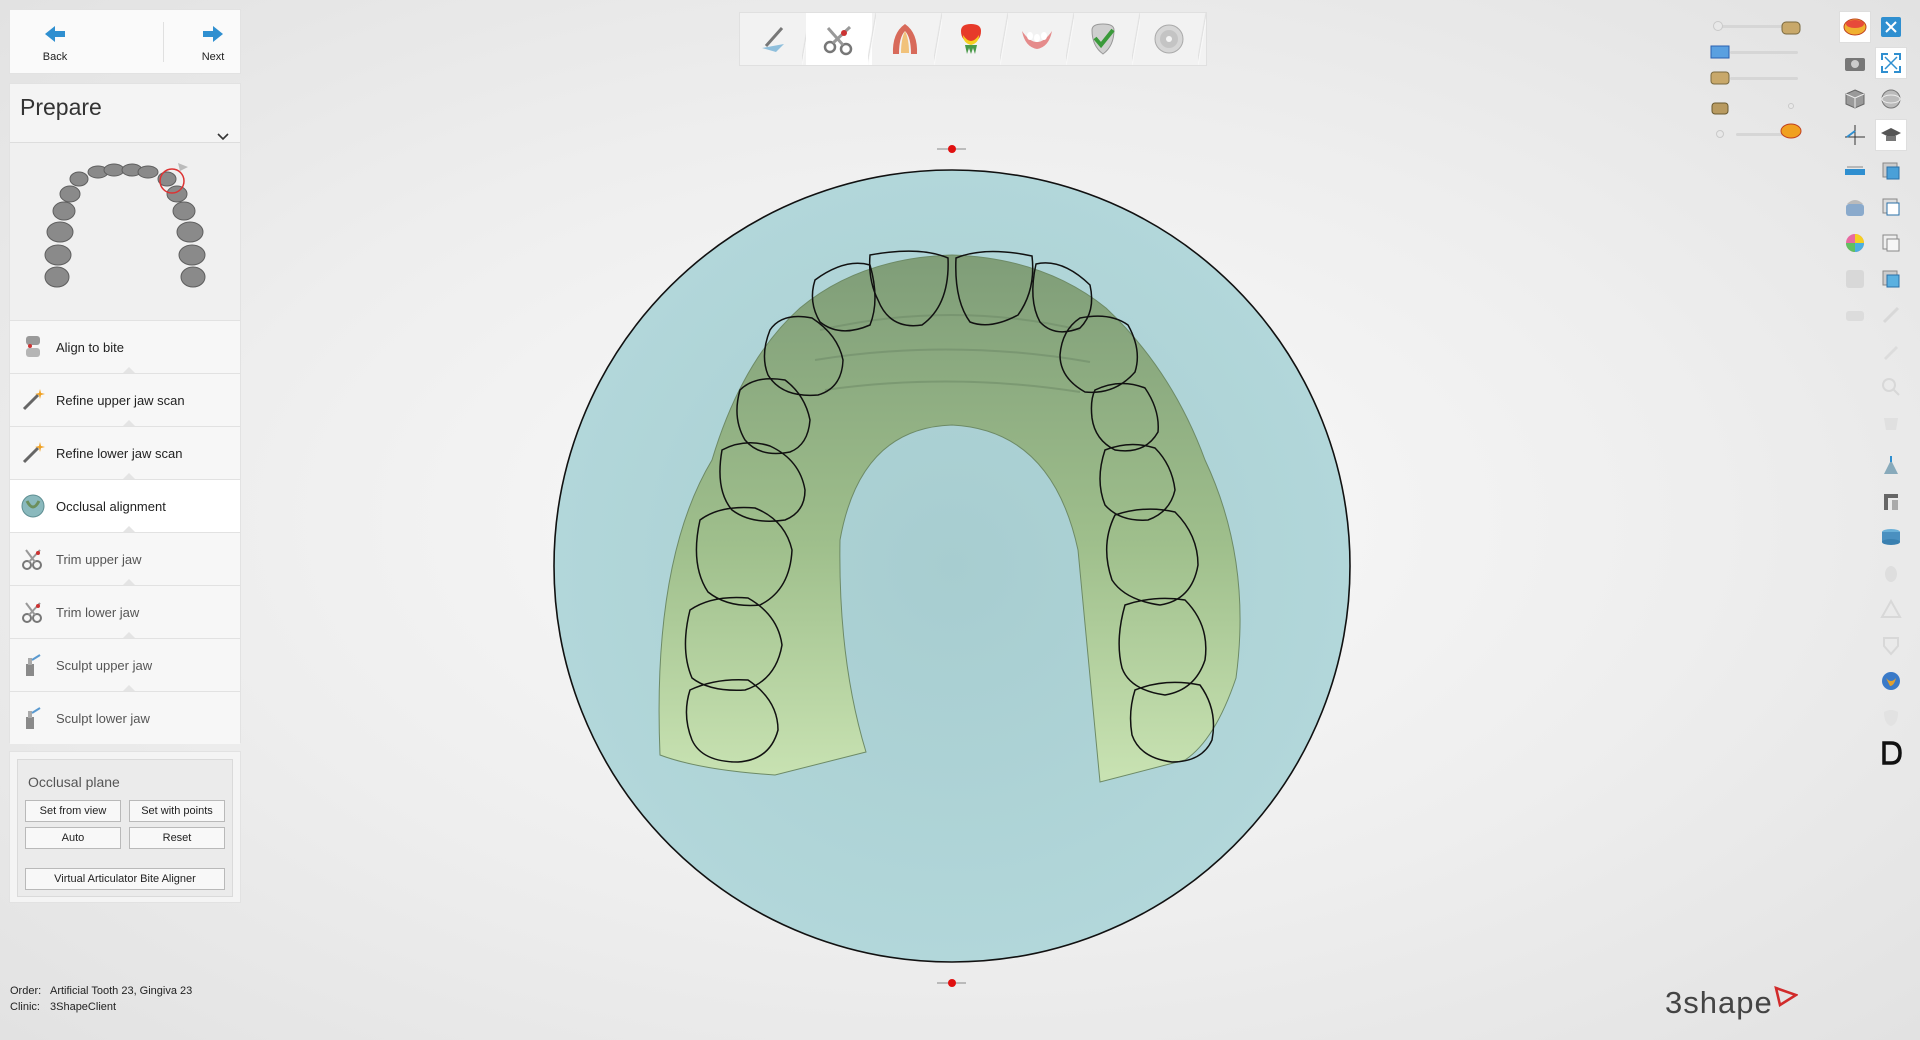  I want to click on toolbar-color-tooth, so click(973, 39).